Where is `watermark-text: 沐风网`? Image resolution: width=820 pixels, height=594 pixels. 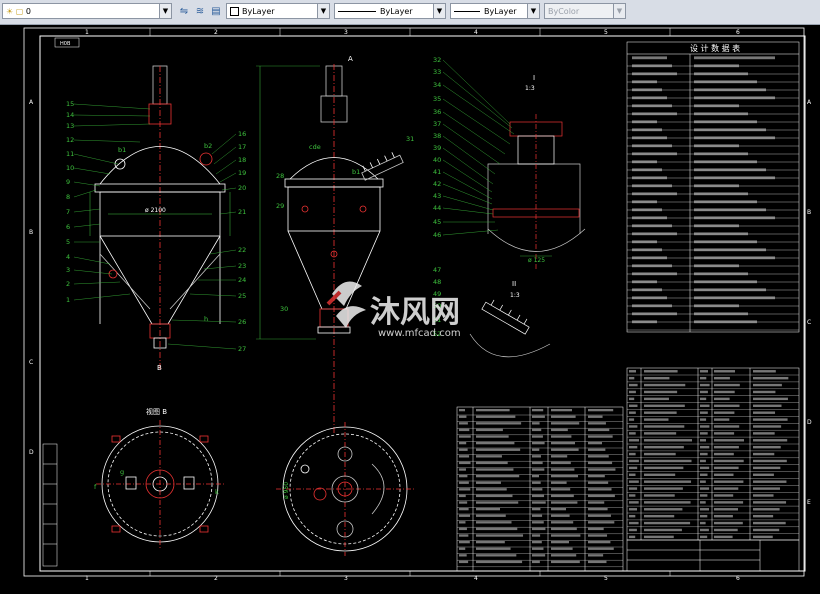
watermark-text: 沐风网 is located at coordinates (415, 312).